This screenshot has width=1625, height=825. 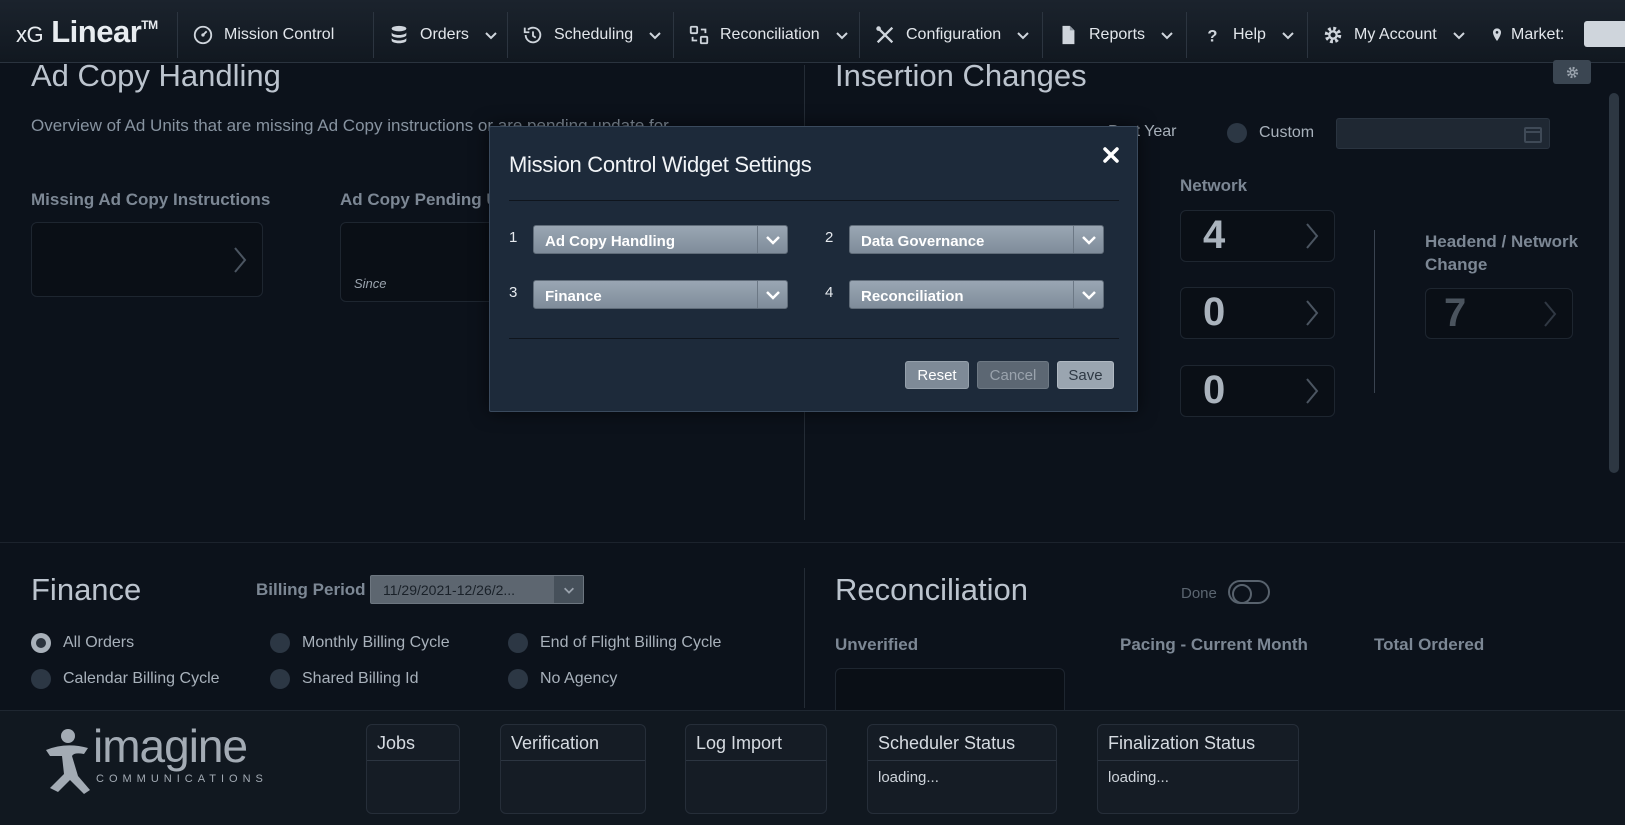 I want to click on dialog-title: Mission Control Widget Settings, so click(x=660, y=164).